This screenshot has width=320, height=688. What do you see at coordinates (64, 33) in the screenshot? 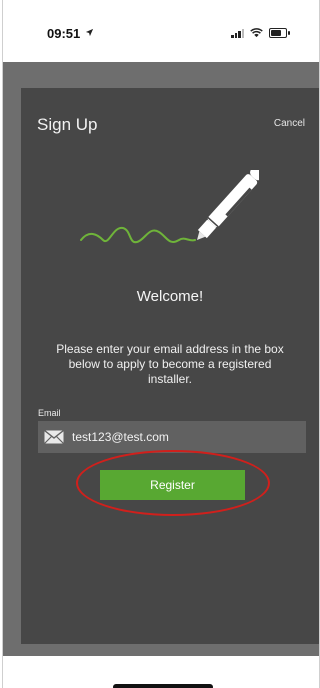
I see `status-time: 09:51` at bounding box center [64, 33].